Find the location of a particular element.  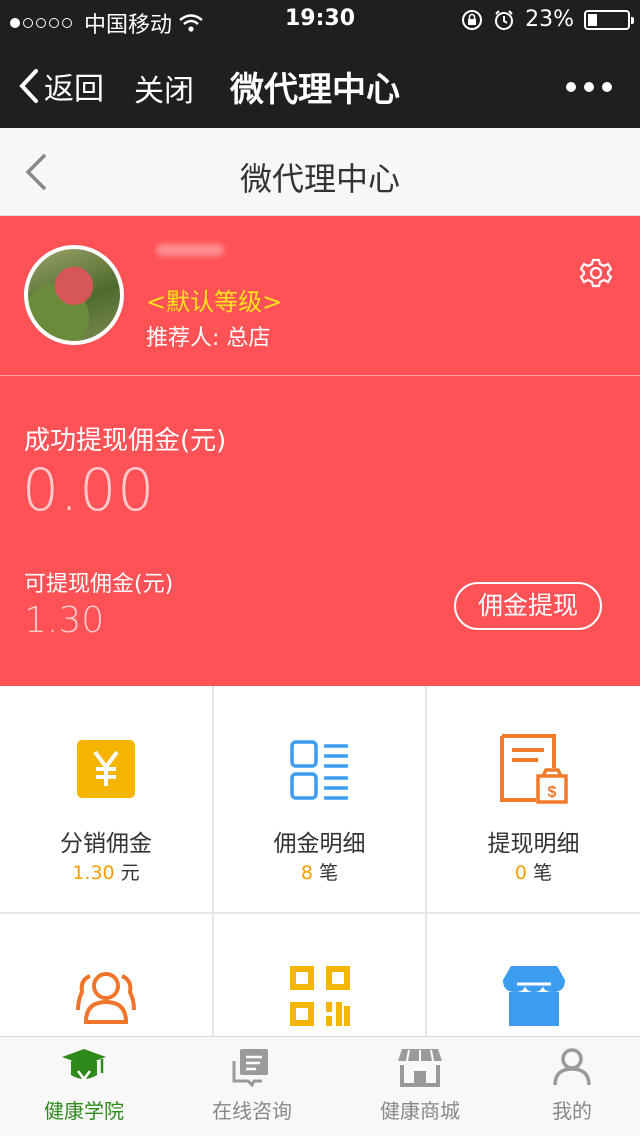

grid-sub: 8 笔 is located at coordinates (319, 871).